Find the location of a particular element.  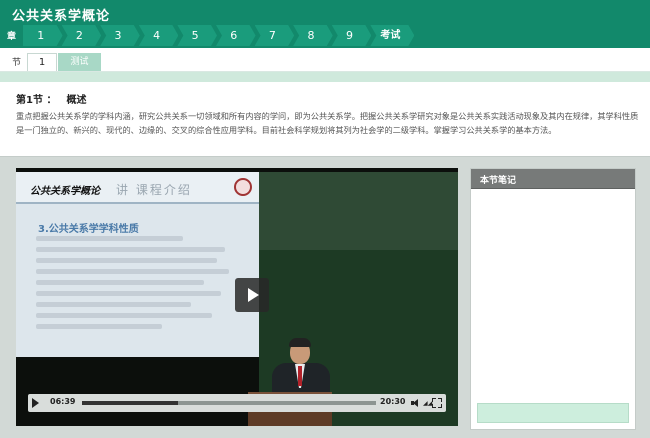

slide-body-lines is located at coordinates (141, 285).